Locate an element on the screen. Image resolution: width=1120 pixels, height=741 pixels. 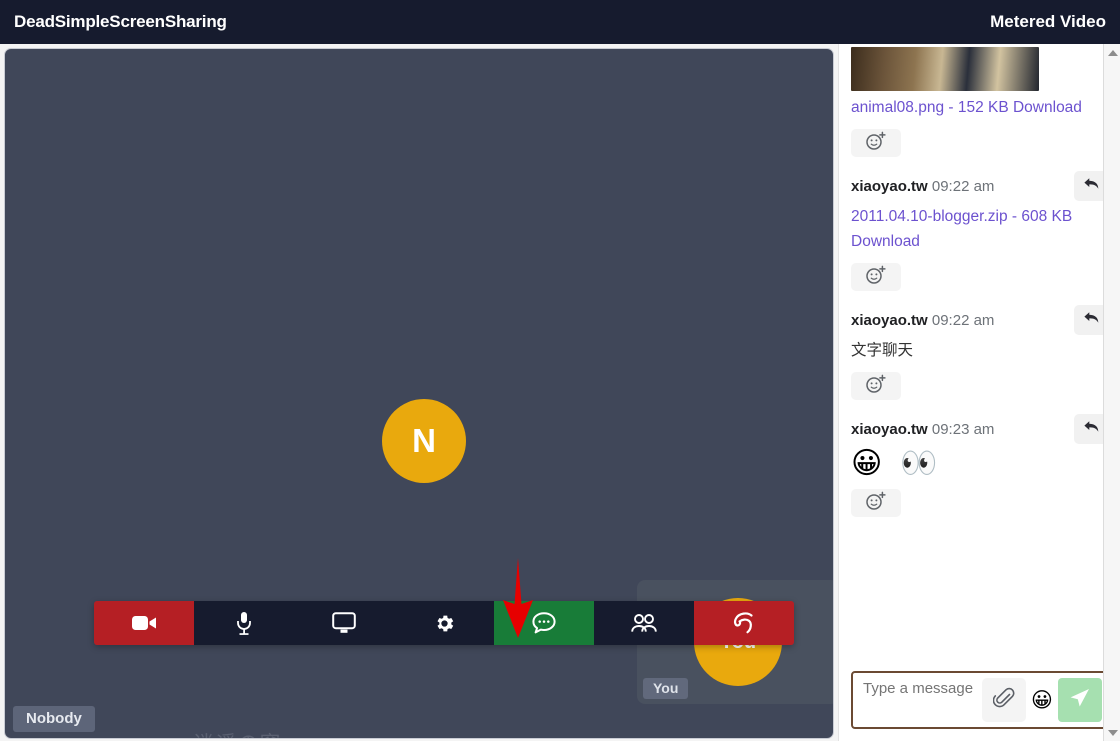
microphone-icon is located at coordinates (244, 623).